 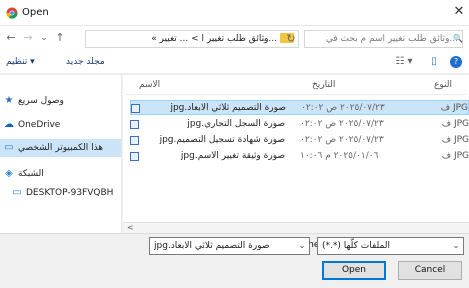 I want to click on star-icon: ★, so click(x=9, y=100).